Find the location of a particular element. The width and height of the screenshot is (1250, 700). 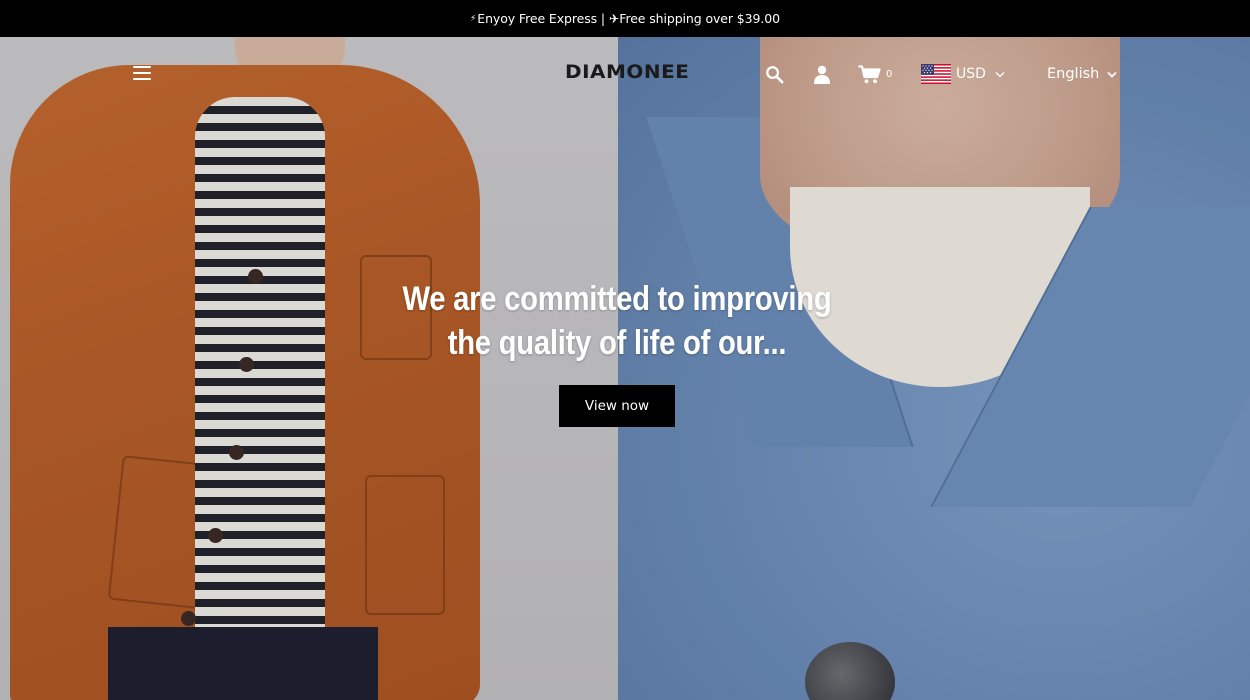

hero-title-line: We are committed to improving is located at coordinates (617, 299).